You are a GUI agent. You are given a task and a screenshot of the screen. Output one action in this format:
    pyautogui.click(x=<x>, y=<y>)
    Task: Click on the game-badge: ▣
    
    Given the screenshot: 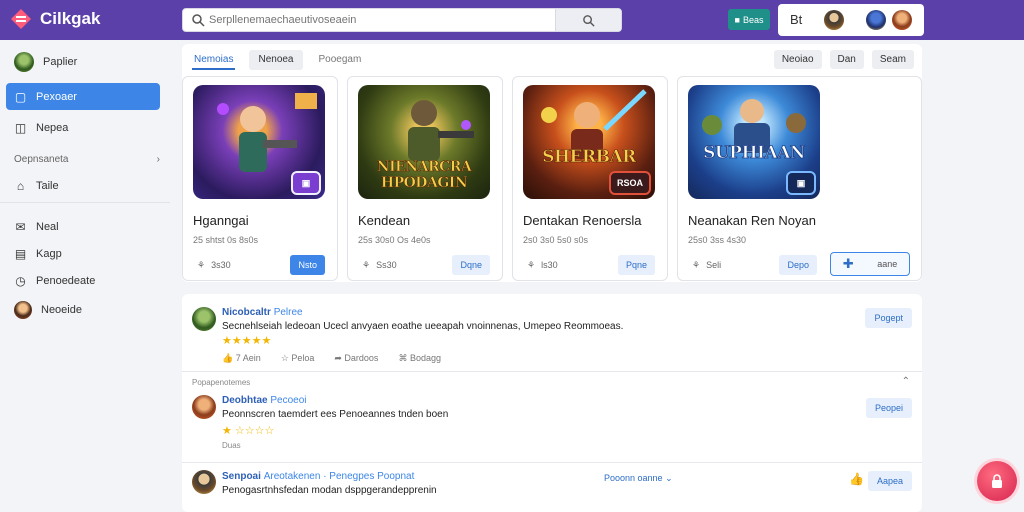 What is the action you would take?
    pyautogui.click(x=801, y=183)
    